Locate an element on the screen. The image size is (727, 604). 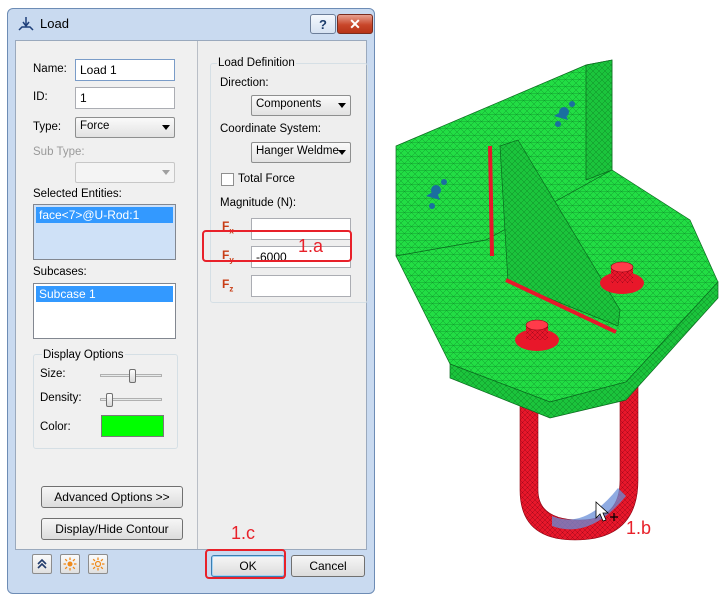
type-value: Force is located at coordinates (95, 126).